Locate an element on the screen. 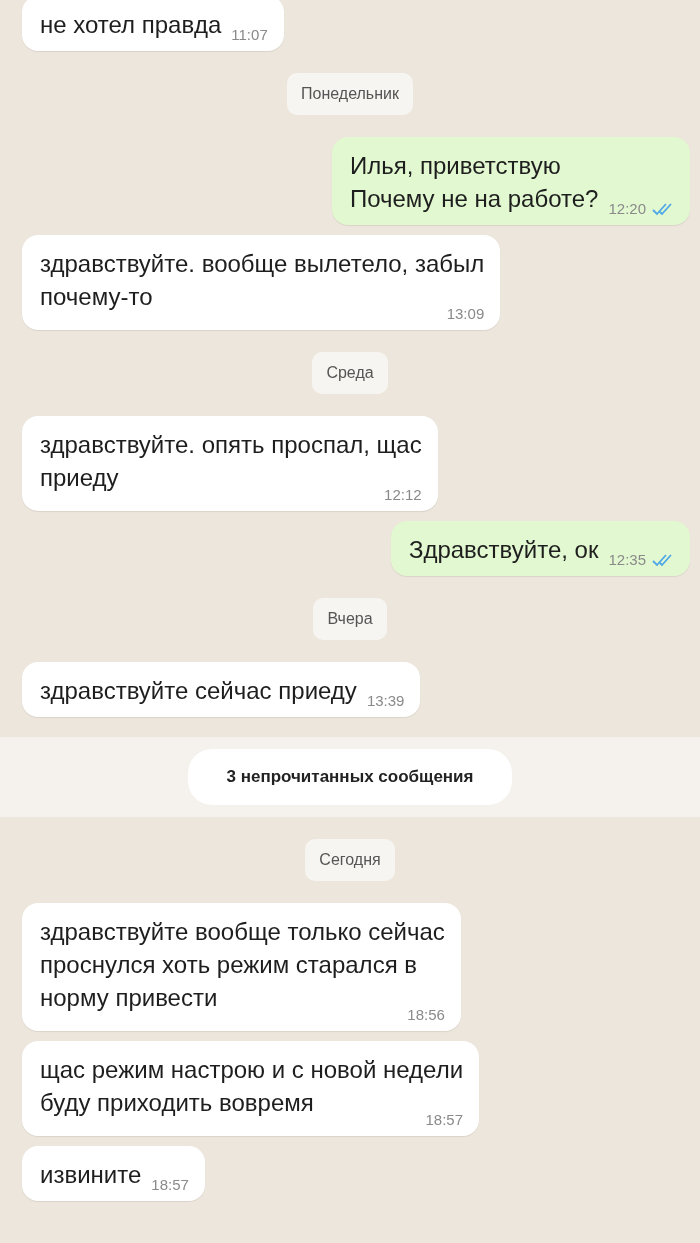 The height and width of the screenshot is (1243, 700). message-text: здравствуйте сейчас приеду is located at coordinates (198, 691).